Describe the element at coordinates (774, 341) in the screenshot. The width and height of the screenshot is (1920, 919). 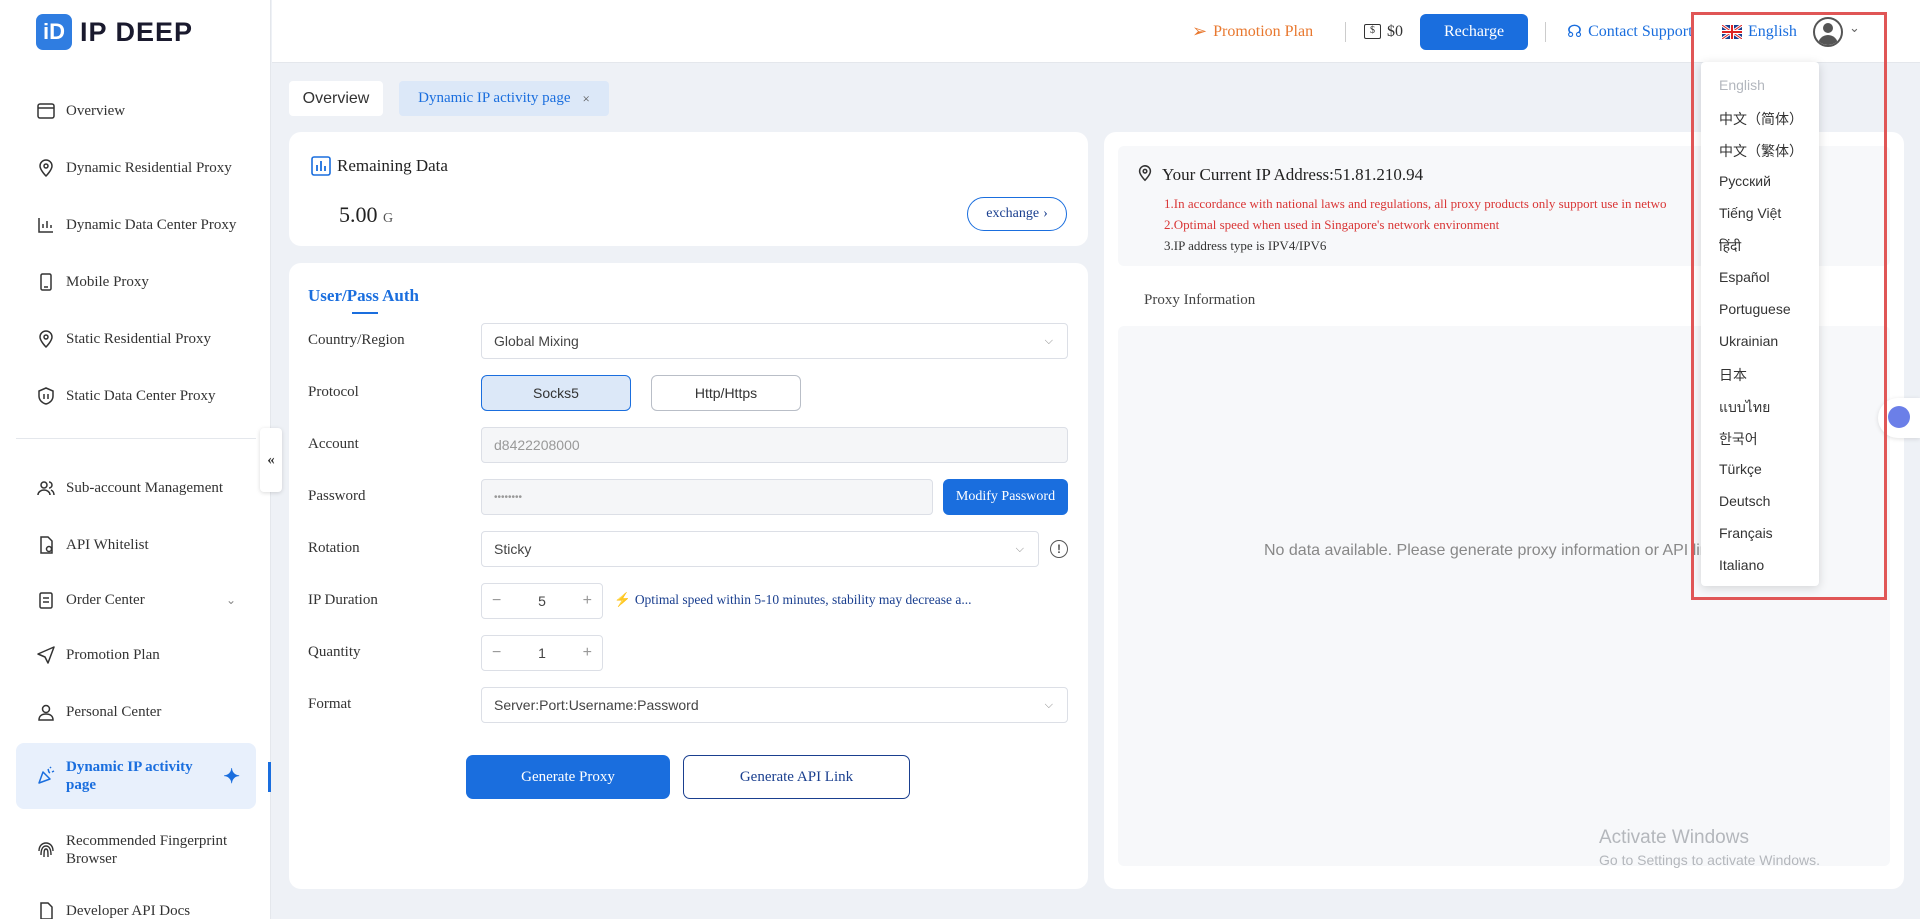
I see `country-select: Global Mixing ⌵` at that location.